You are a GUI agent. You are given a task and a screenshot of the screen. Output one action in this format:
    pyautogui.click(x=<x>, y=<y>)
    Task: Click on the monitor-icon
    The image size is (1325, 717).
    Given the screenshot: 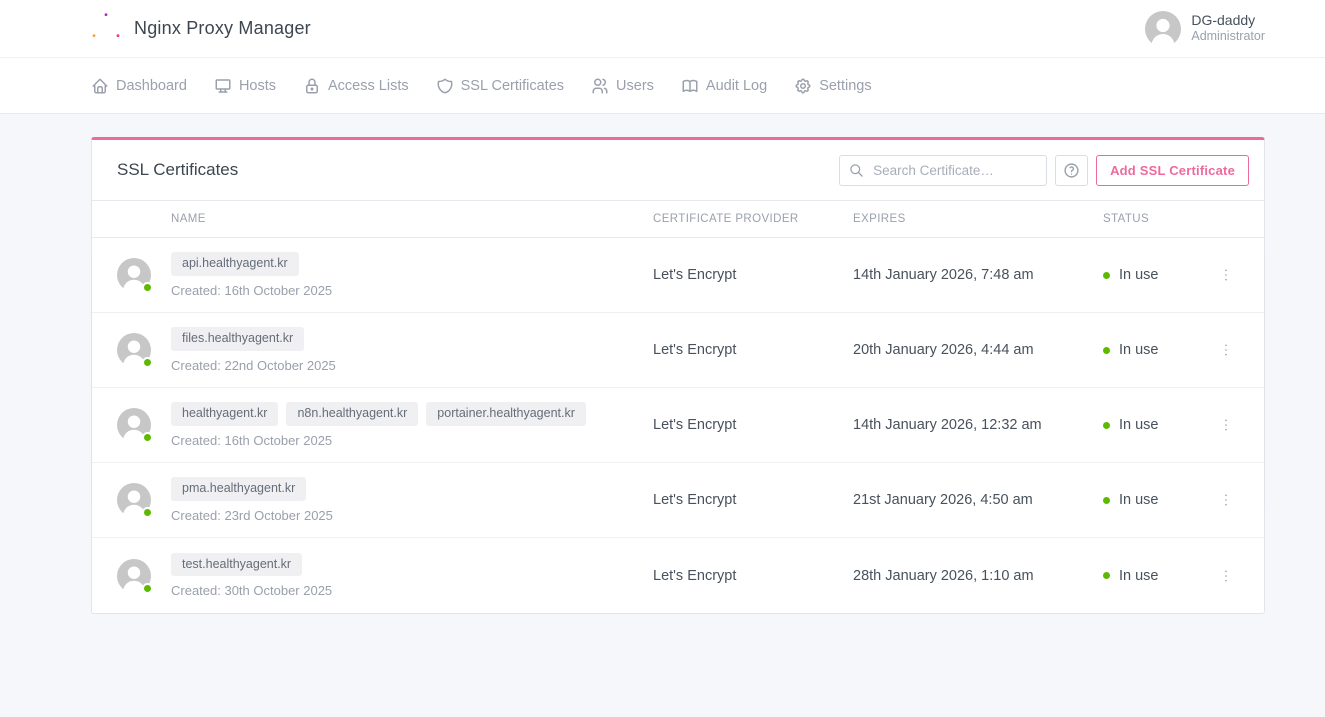 What is the action you would take?
    pyautogui.click(x=223, y=86)
    